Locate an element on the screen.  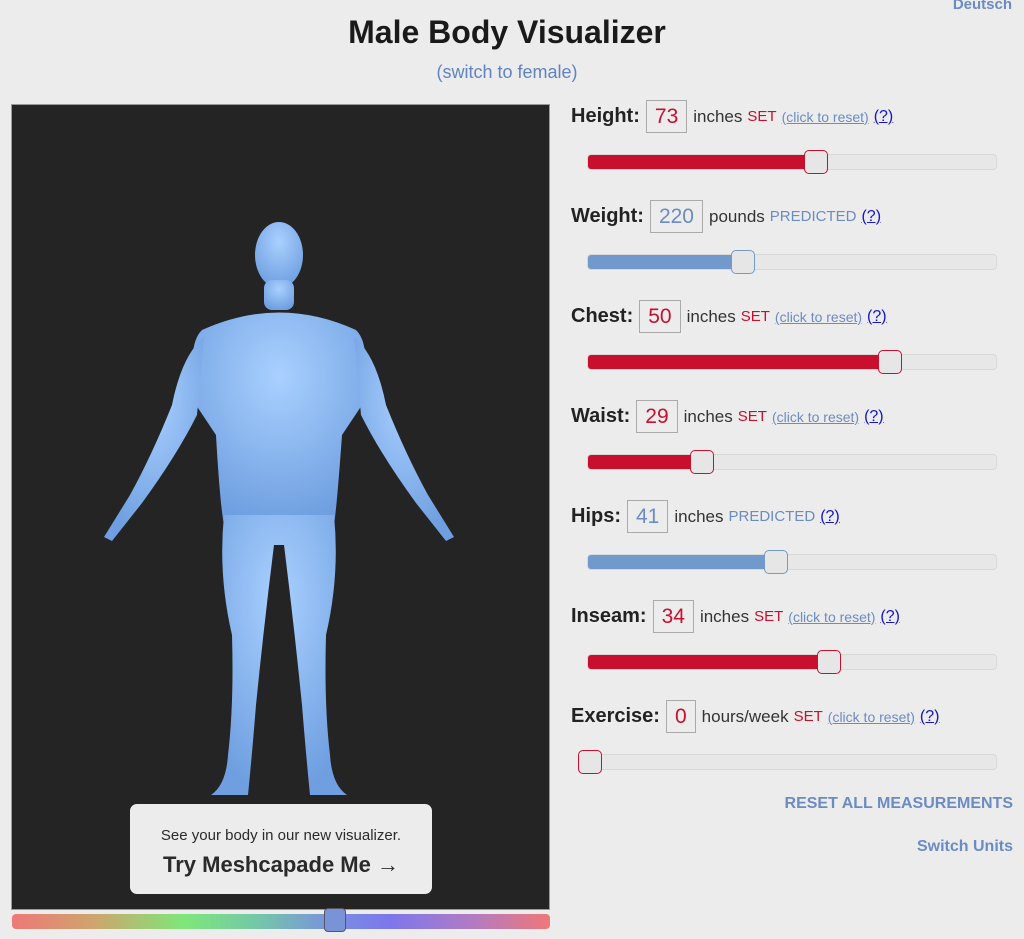
inseam-reset-link: (click to reset) is located at coordinates (831, 617).